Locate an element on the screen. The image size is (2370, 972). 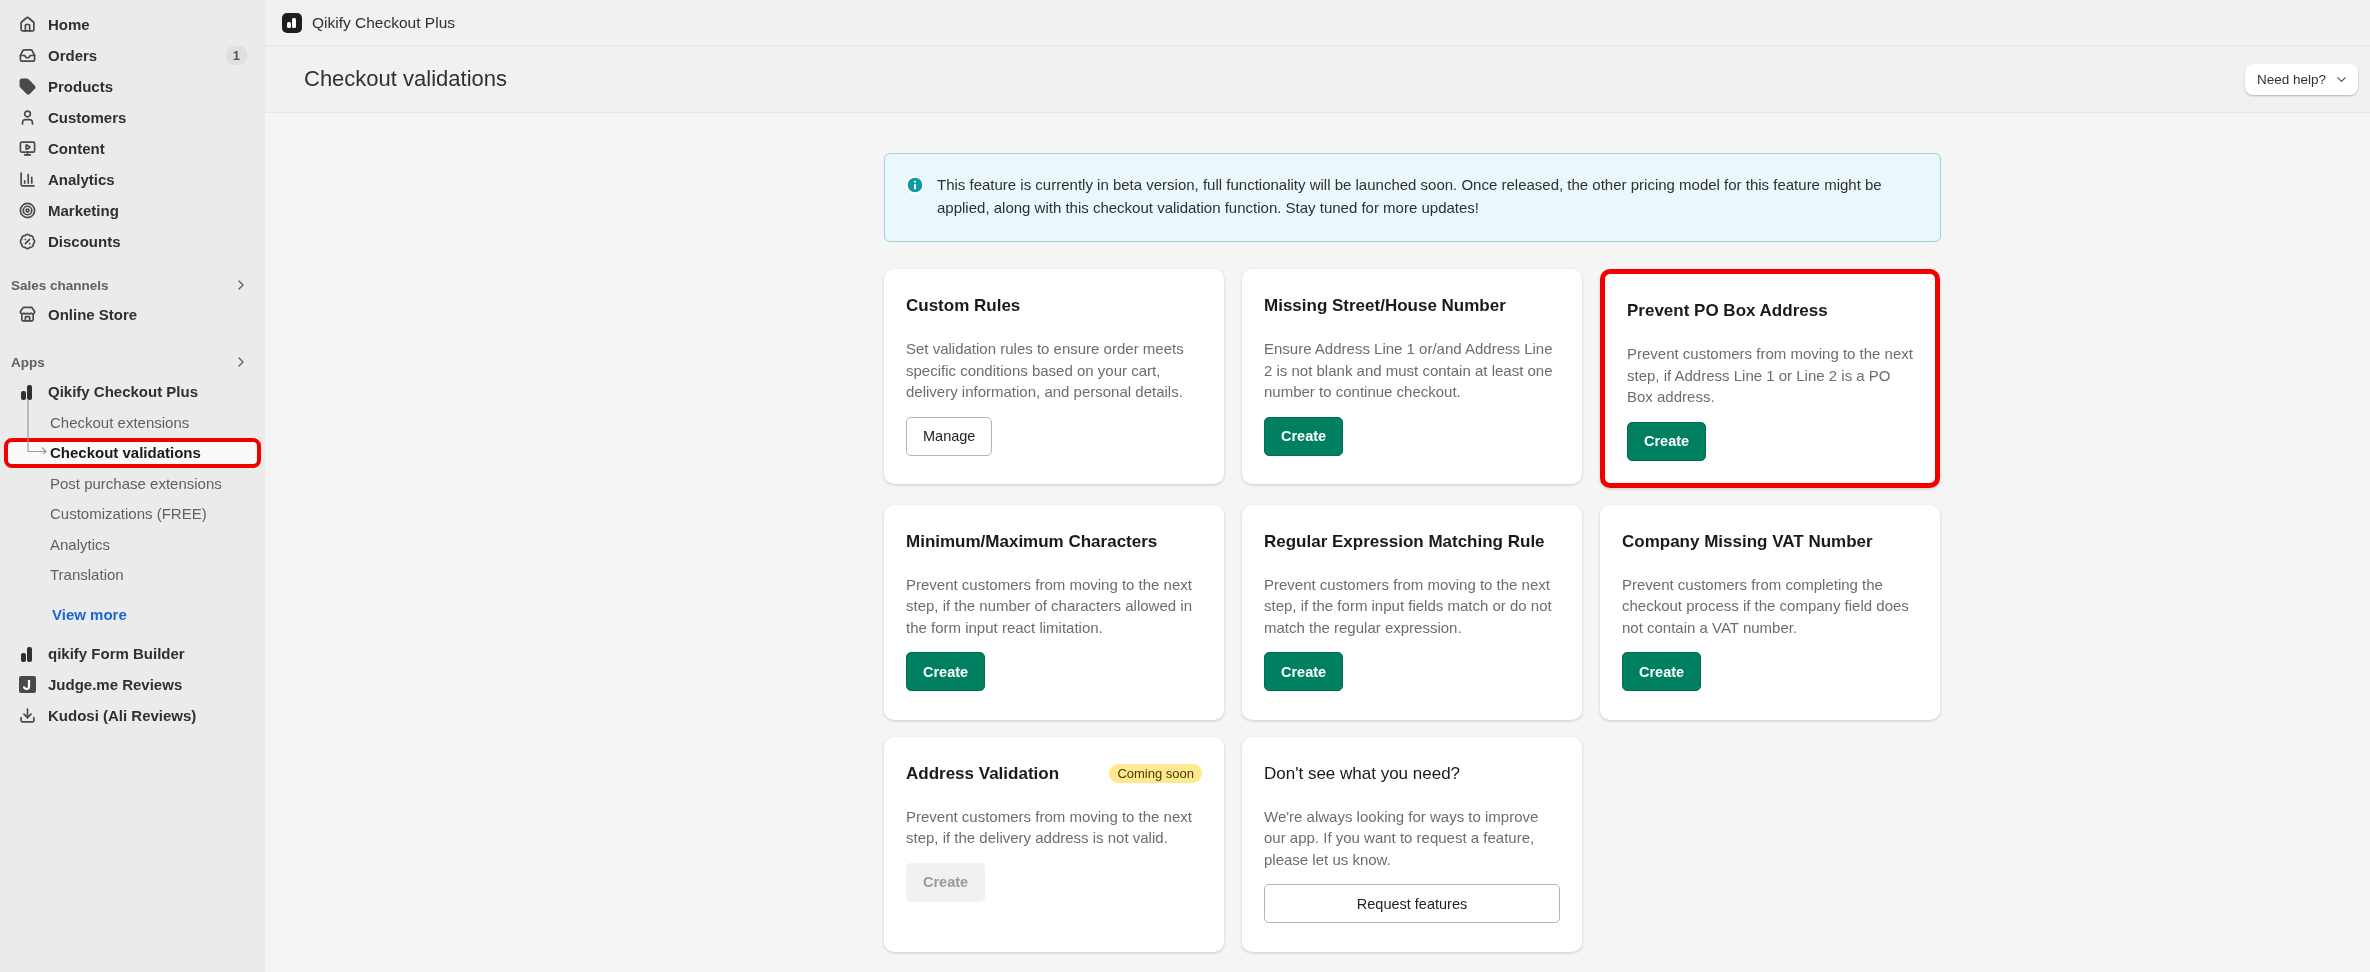
card-title: Company Missing VAT Number is located at coordinates (1747, 541).